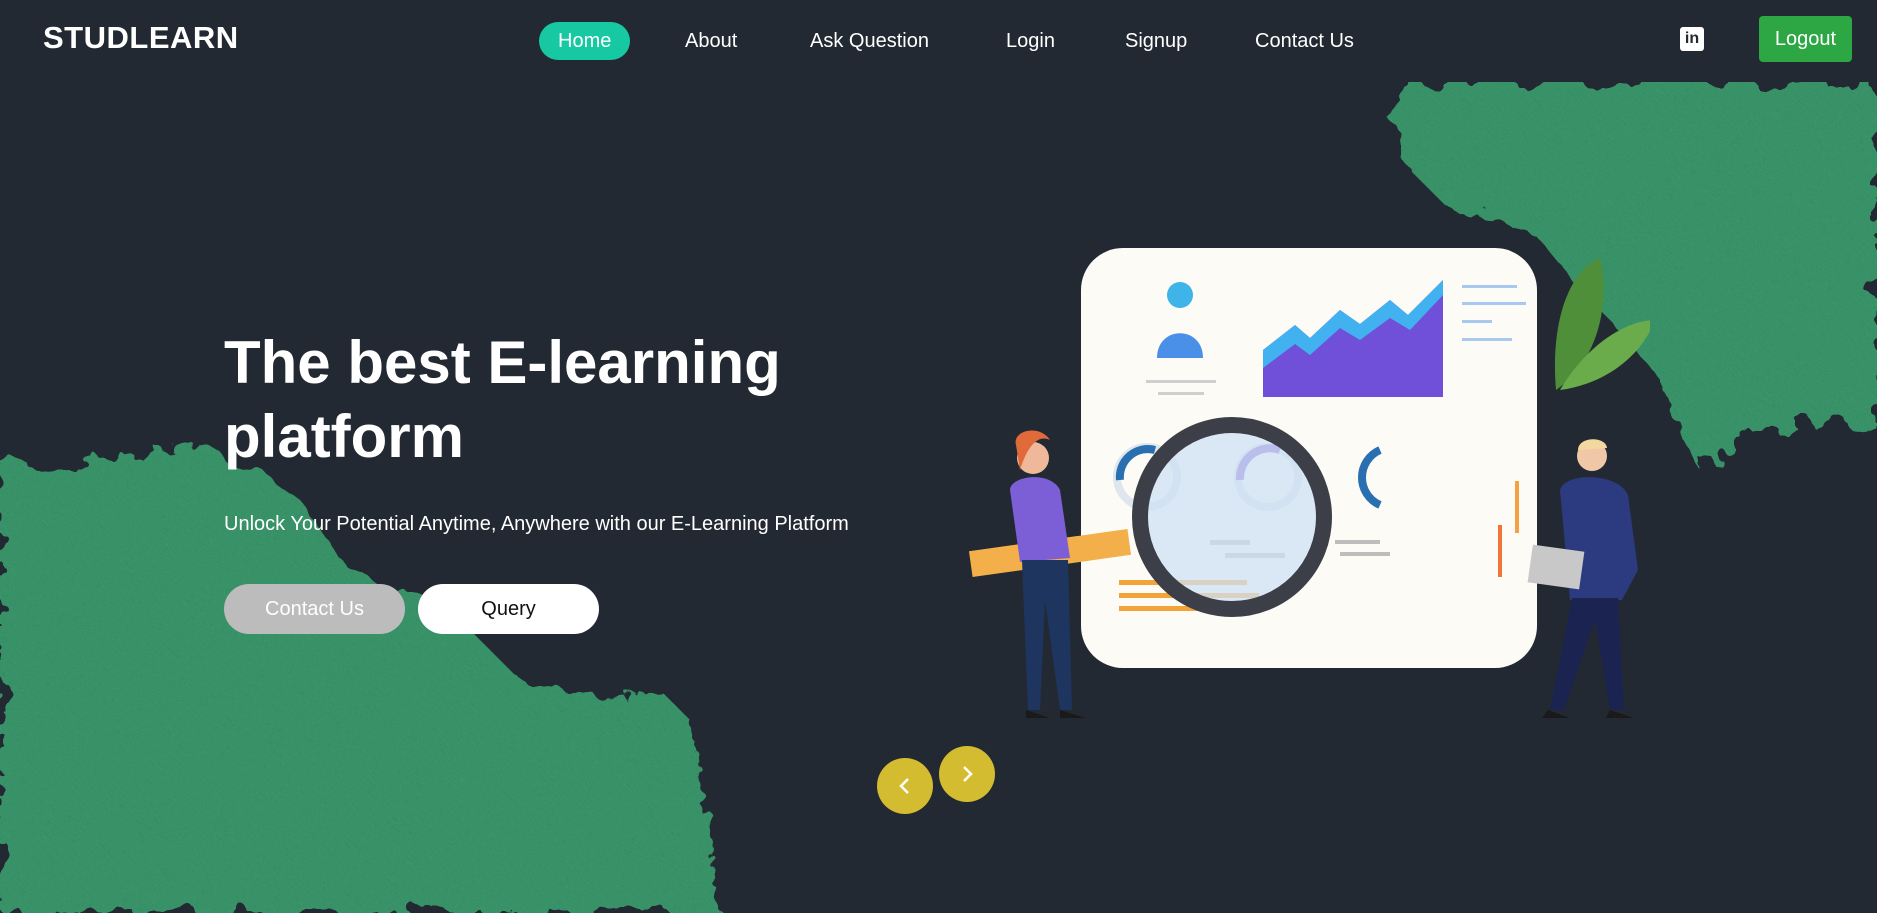 The width and height of the screenshot is (1877, 913). I want to click on nav-home: Home, so click(585, 41).